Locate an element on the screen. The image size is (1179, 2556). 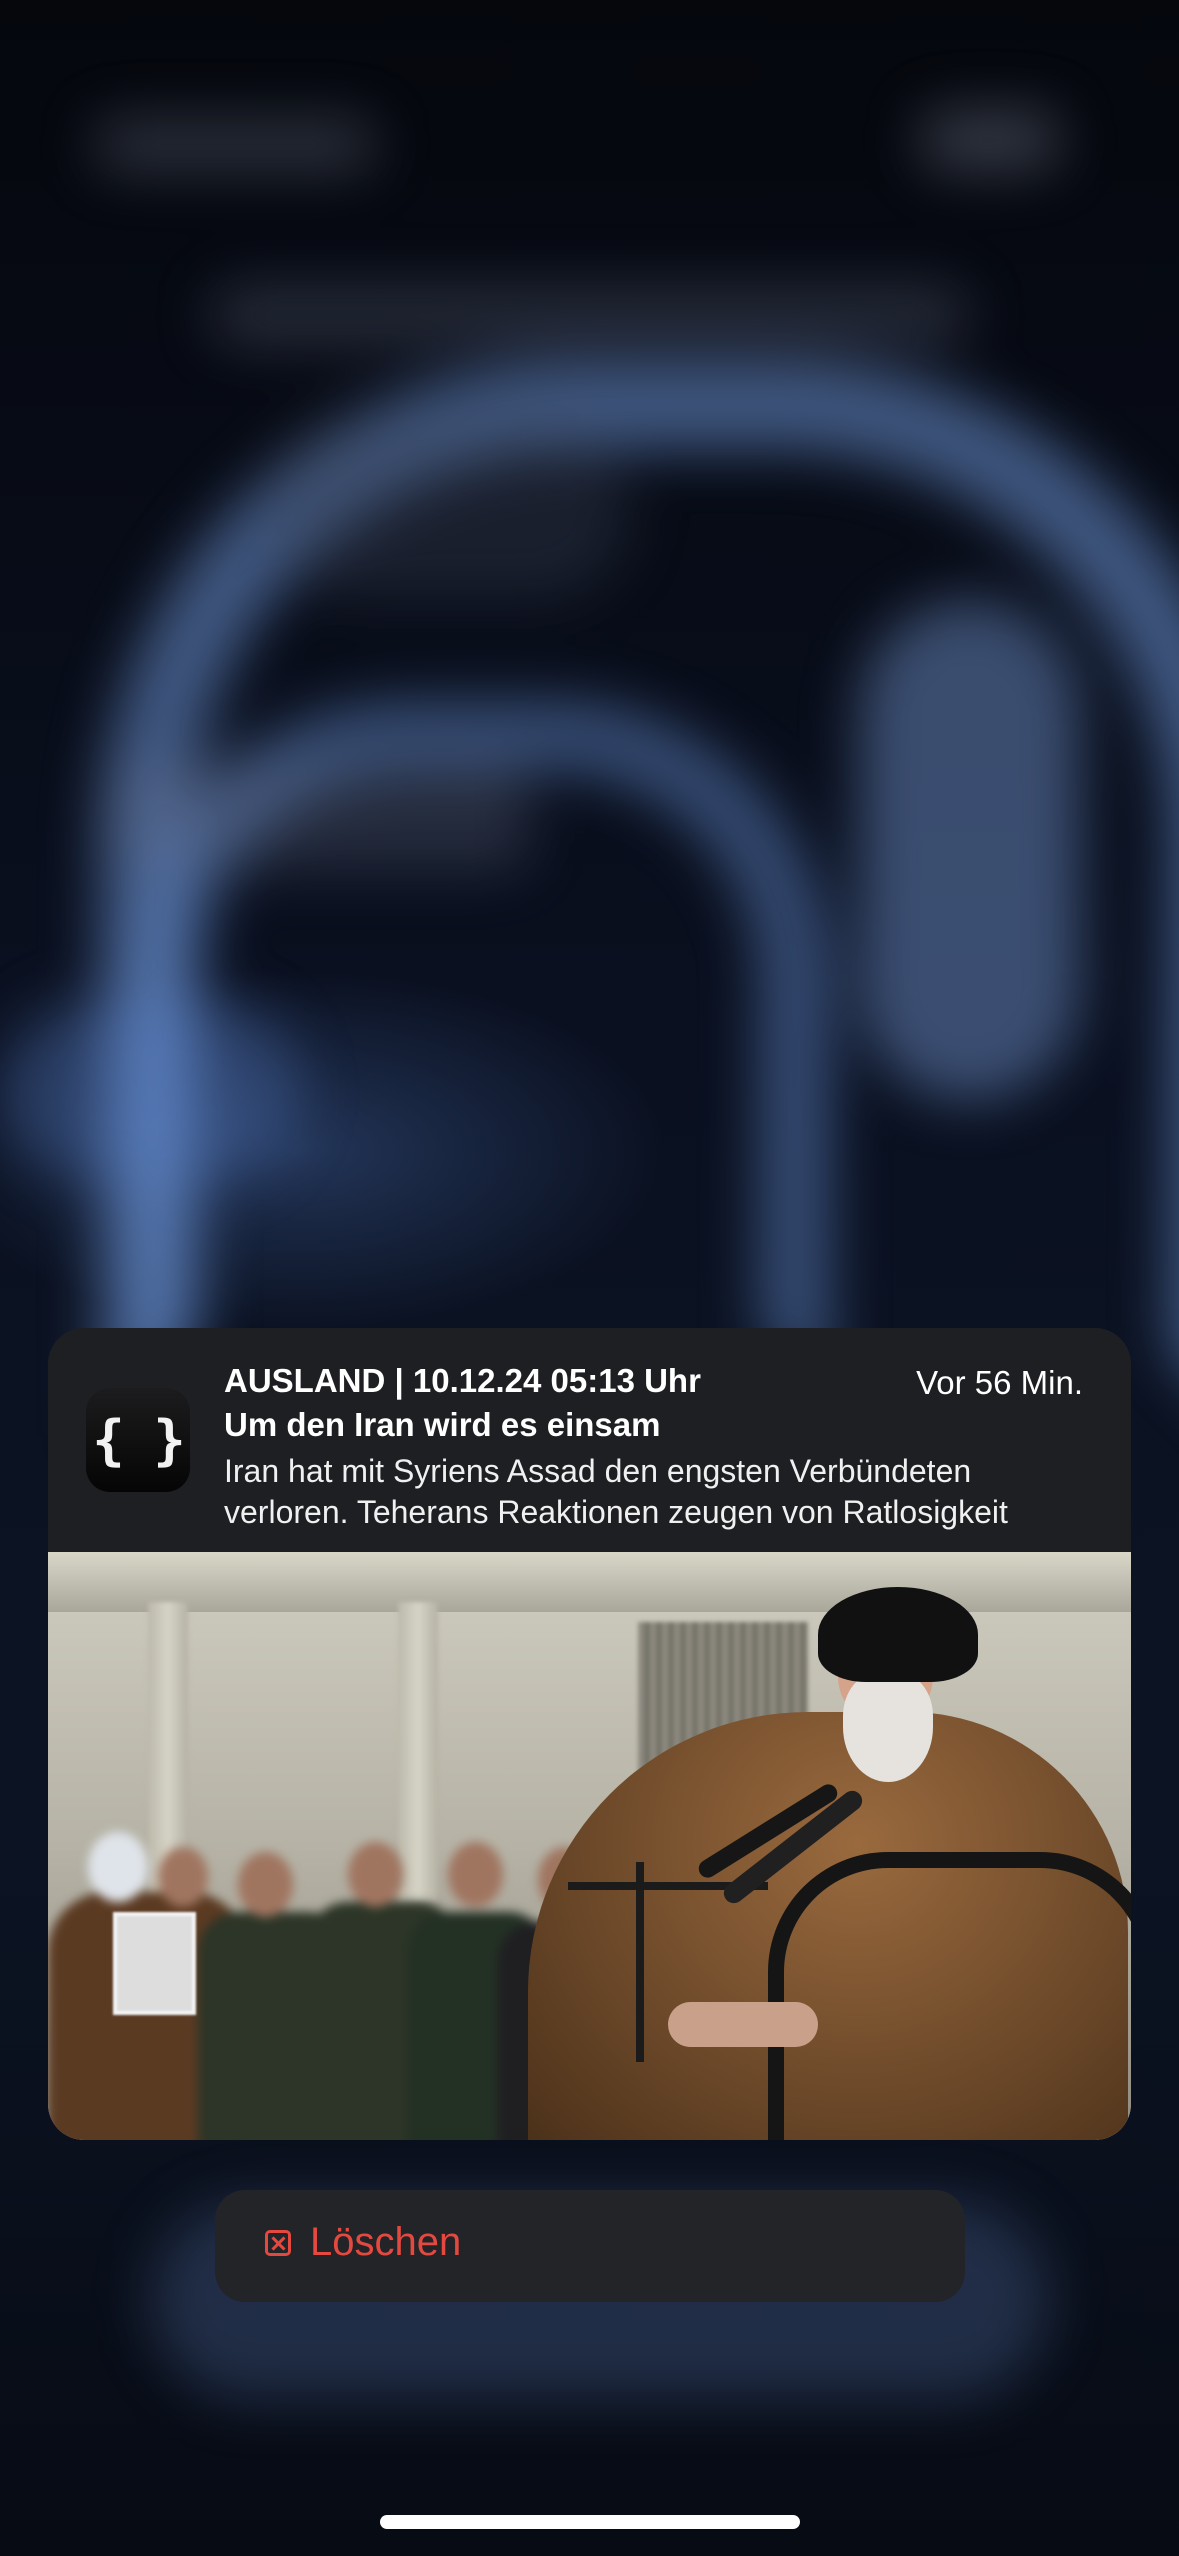
blurred-status-left is located at coordinates (235, 145).